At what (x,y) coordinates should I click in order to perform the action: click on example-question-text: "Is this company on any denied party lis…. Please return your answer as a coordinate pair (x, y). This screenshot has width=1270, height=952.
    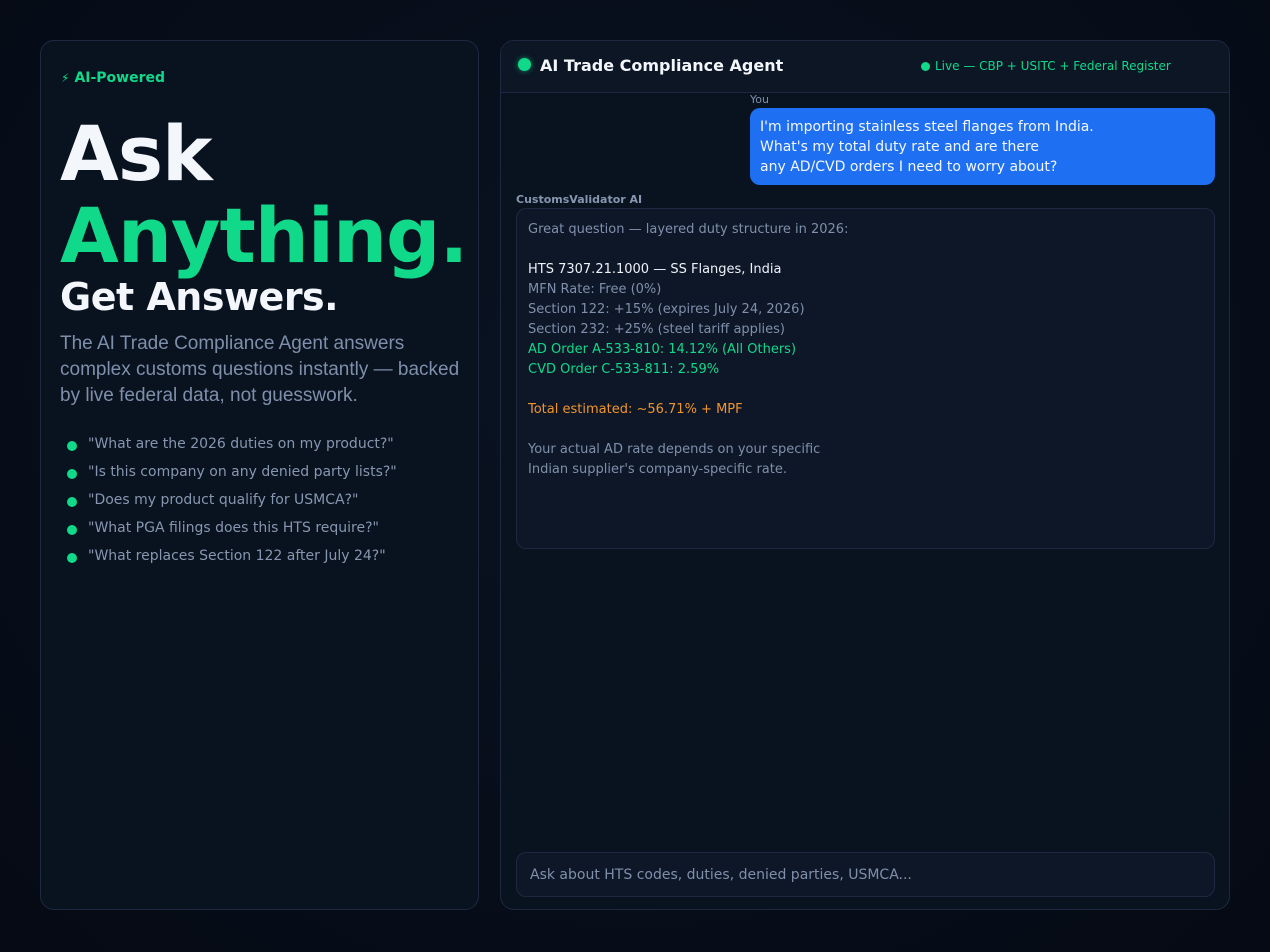
    Looking at the image, I should click on (242, 472).